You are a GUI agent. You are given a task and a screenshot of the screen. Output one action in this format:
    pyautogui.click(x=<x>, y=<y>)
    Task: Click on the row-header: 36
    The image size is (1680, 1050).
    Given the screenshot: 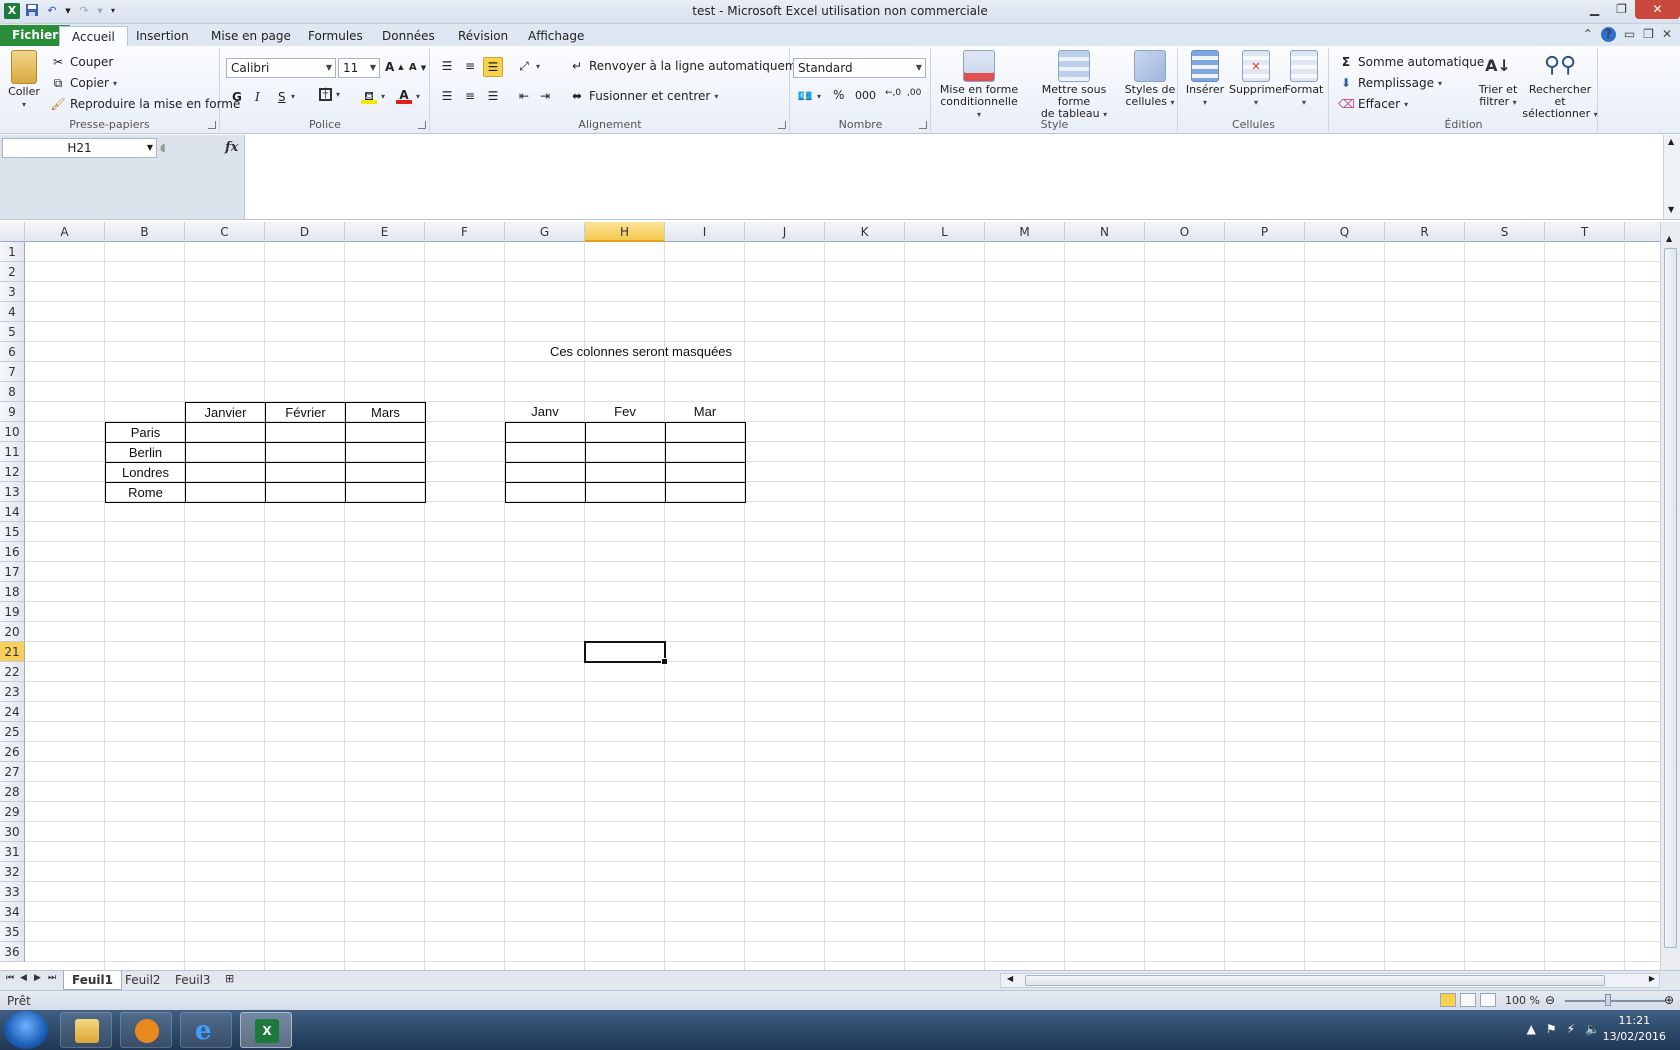 What is the action you would take?
    pyautogui.click(x=12, y=952)
    